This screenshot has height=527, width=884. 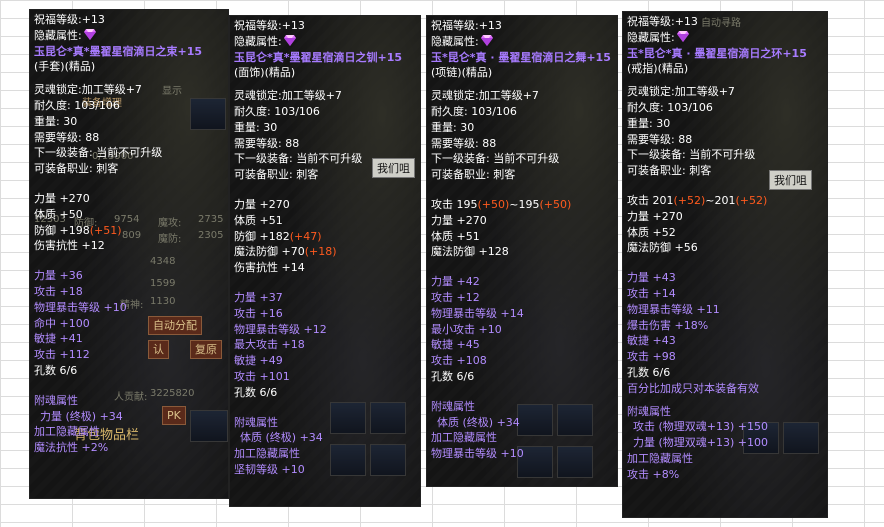 I want to click on stat-line: 力量 (物理双魂+13) +100, so click(x=727, y=443).